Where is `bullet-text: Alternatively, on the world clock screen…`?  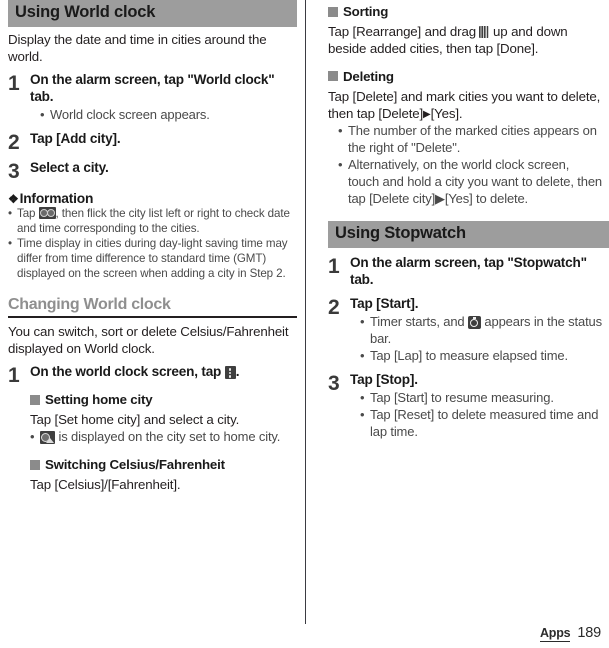 bullet-text: Alternatively, on the world clock screen… is located at coordinates (475, 181).